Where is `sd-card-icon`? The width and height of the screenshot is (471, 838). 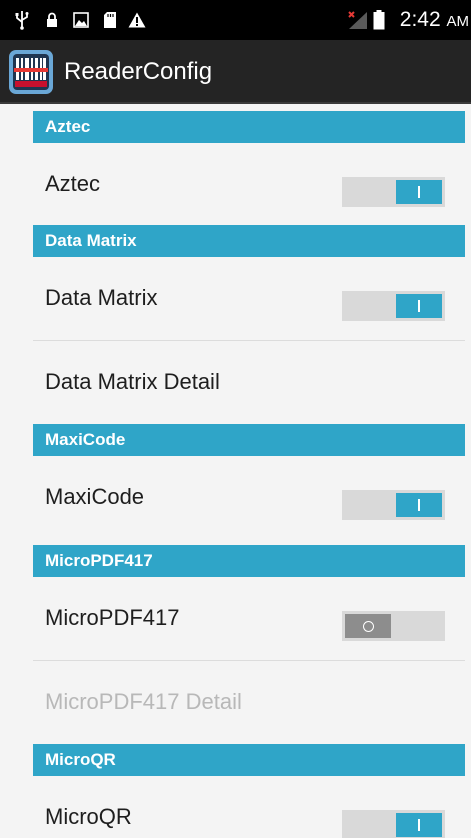
sd-card-icon is located at coordinates (110, 20).